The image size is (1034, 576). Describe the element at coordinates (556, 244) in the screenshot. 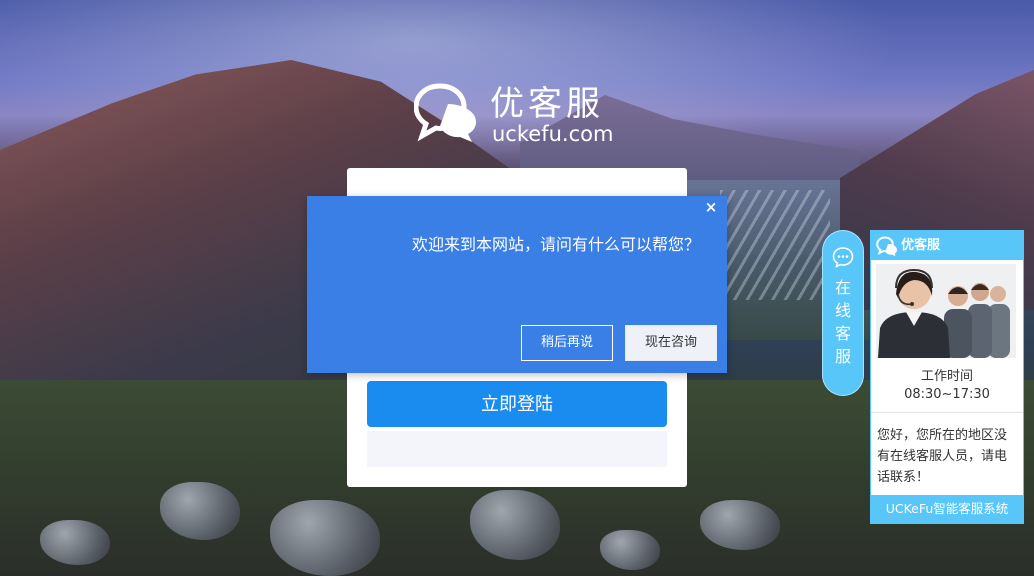

I see `welcome-message: 欢迎来到本网站，请问有什么可以帮您？` at that location.